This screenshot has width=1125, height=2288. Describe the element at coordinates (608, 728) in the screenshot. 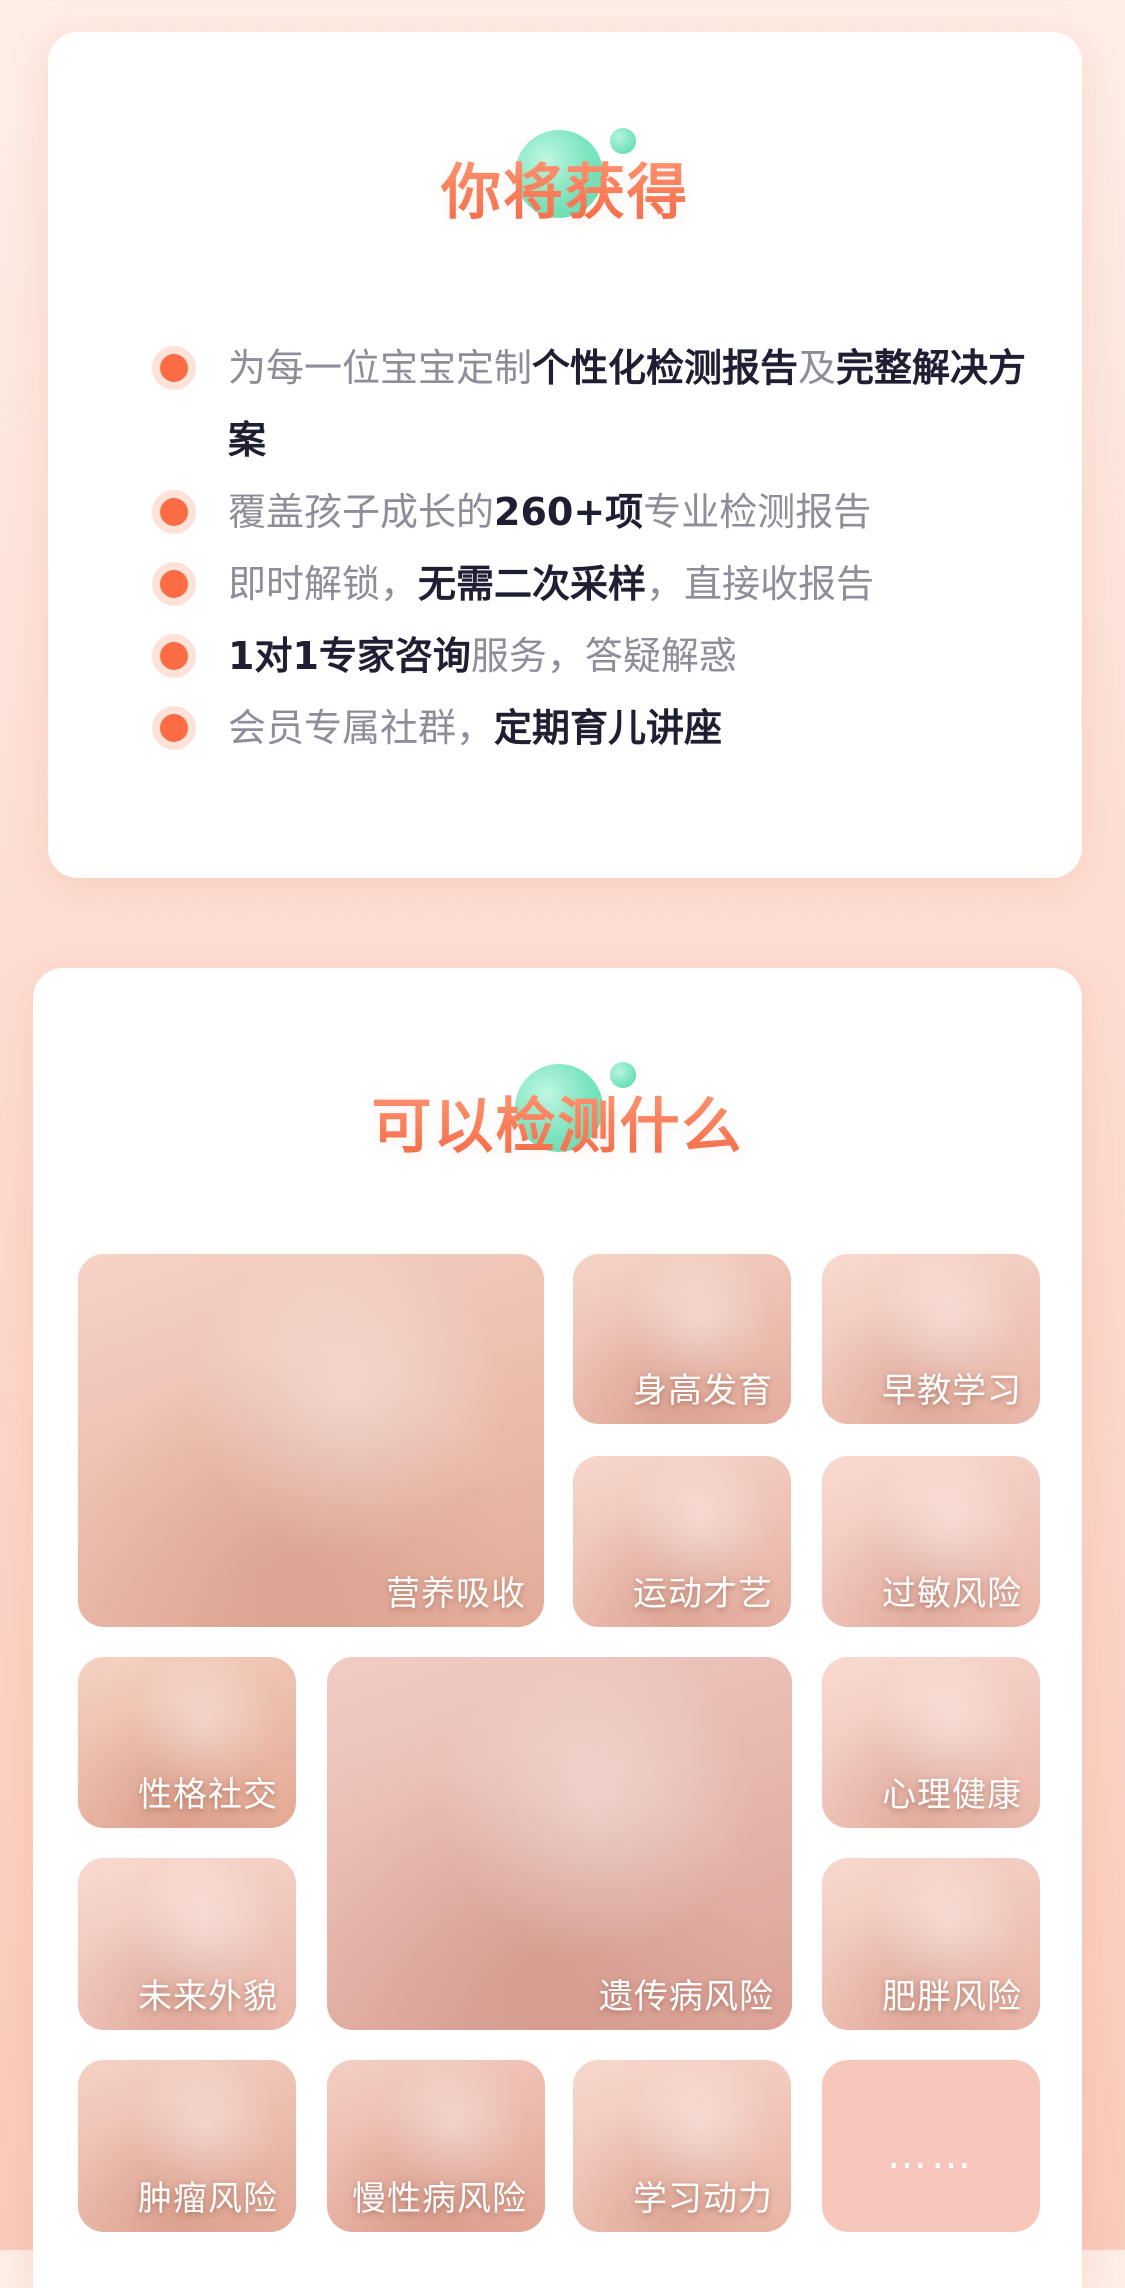

I see `benefit-highlight: 定期育儿讲座` at that location.